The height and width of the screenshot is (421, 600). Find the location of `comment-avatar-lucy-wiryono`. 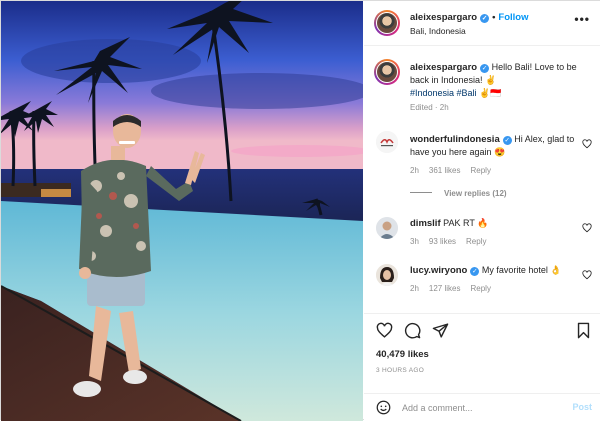

comment-avatar-lucy-wiryono is located at coordinates (387, 275).